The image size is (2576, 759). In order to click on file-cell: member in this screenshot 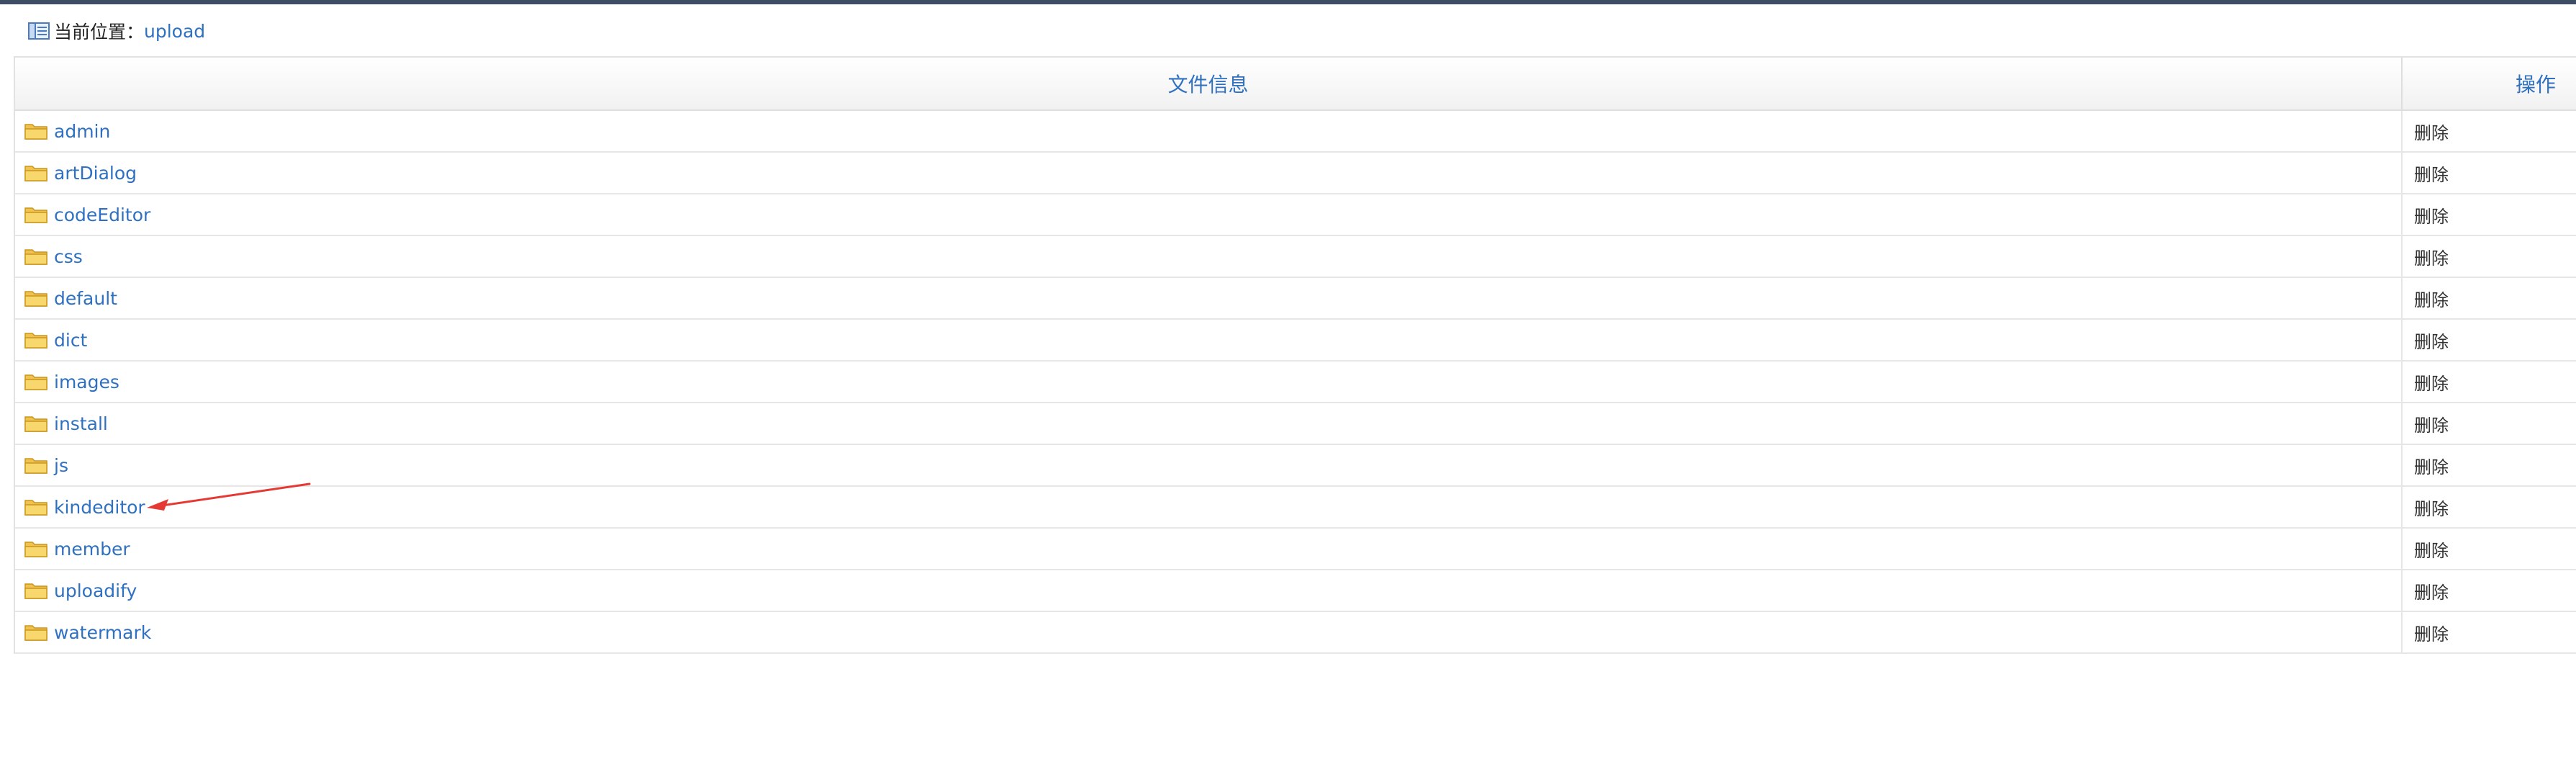, I will do `click(1209, 549)`.